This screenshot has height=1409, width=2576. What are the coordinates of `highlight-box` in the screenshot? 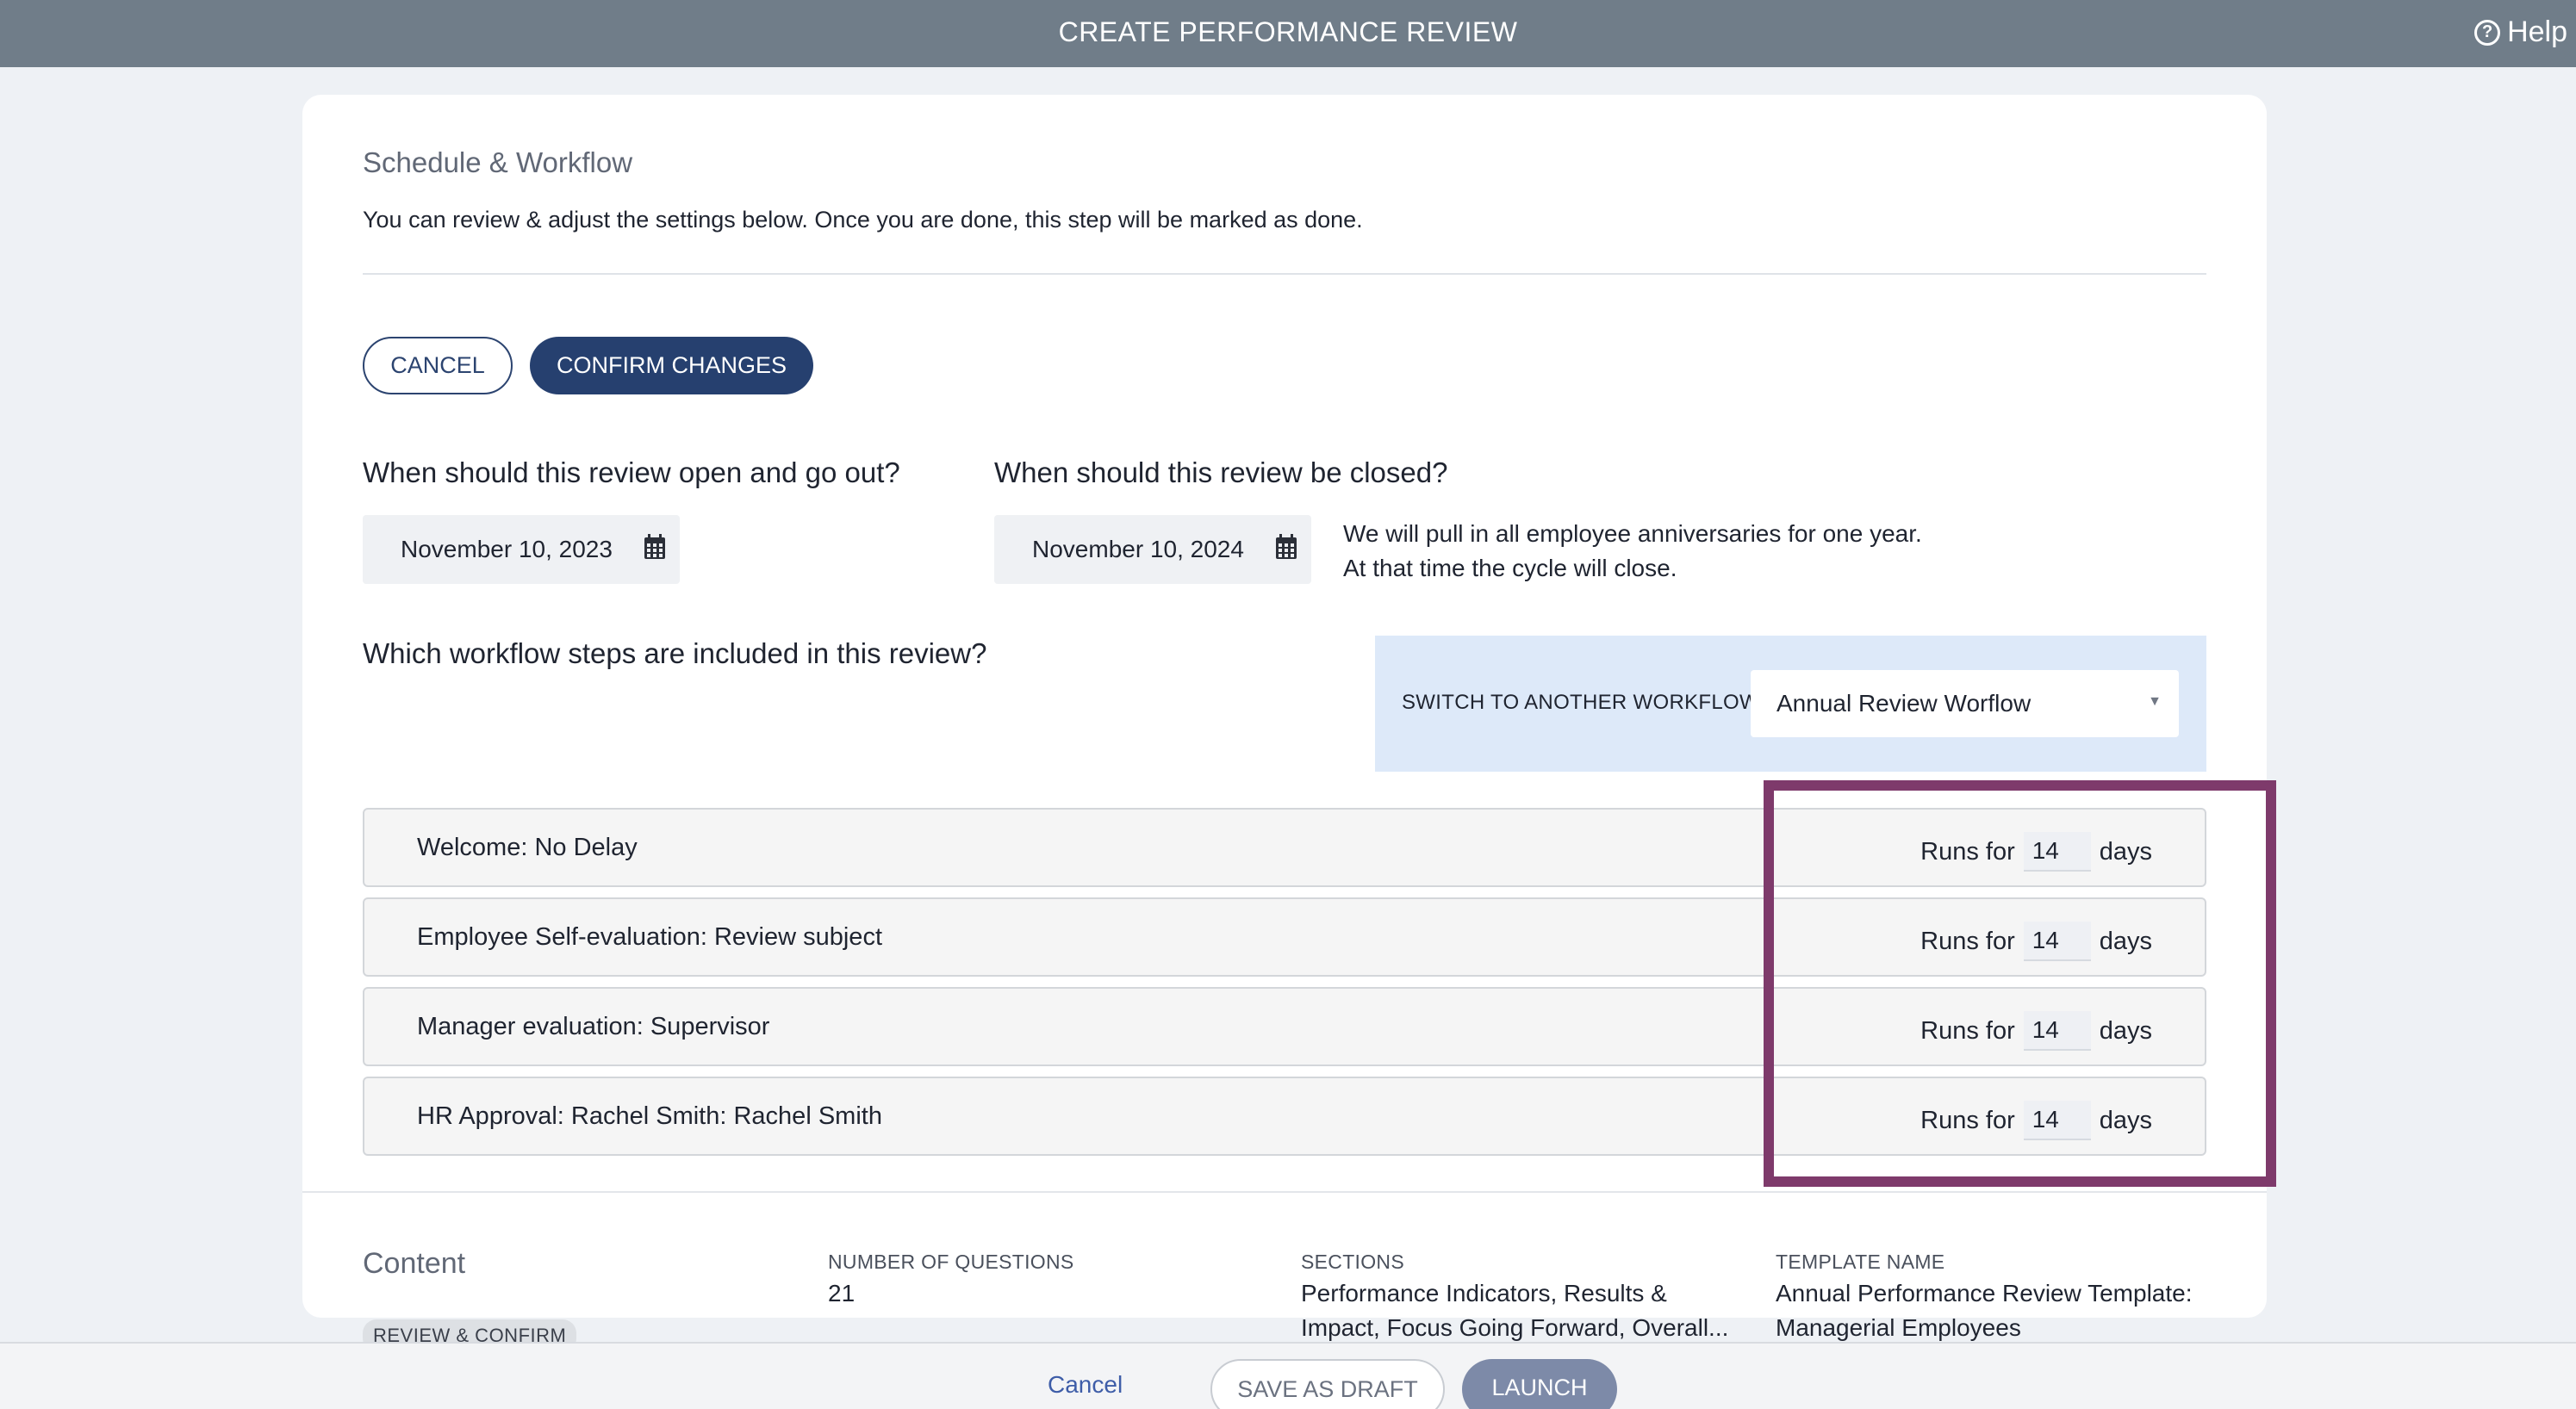 It's located at (2020, 983).